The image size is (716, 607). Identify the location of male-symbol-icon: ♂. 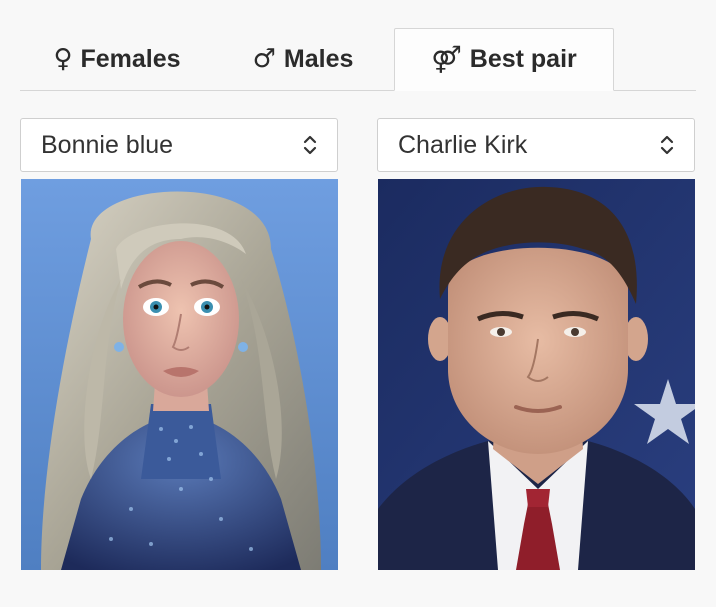
(264, 59).